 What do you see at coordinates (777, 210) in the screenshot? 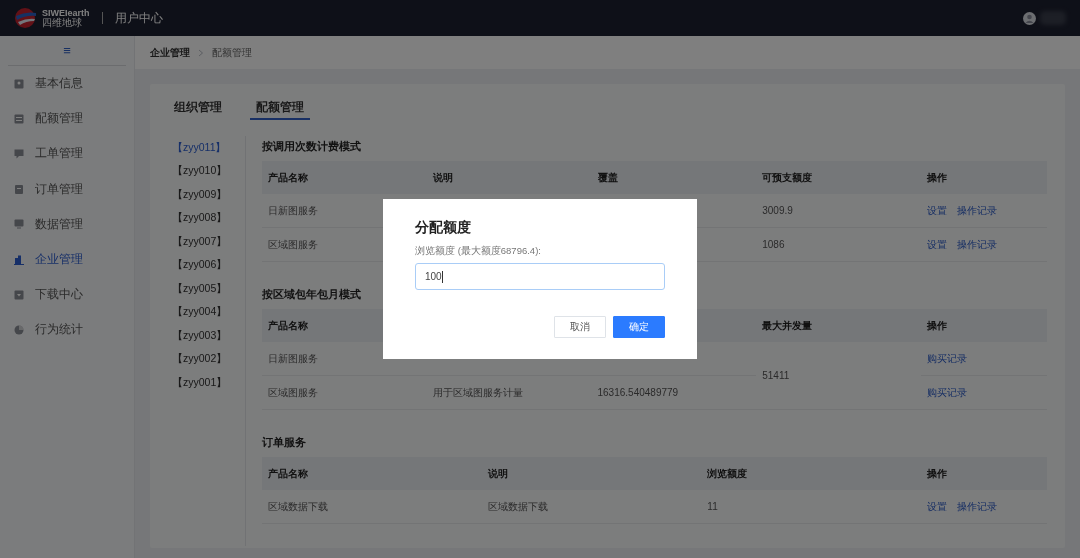
I see `table-cell: 3009.9` at bounding box center [777, 210].